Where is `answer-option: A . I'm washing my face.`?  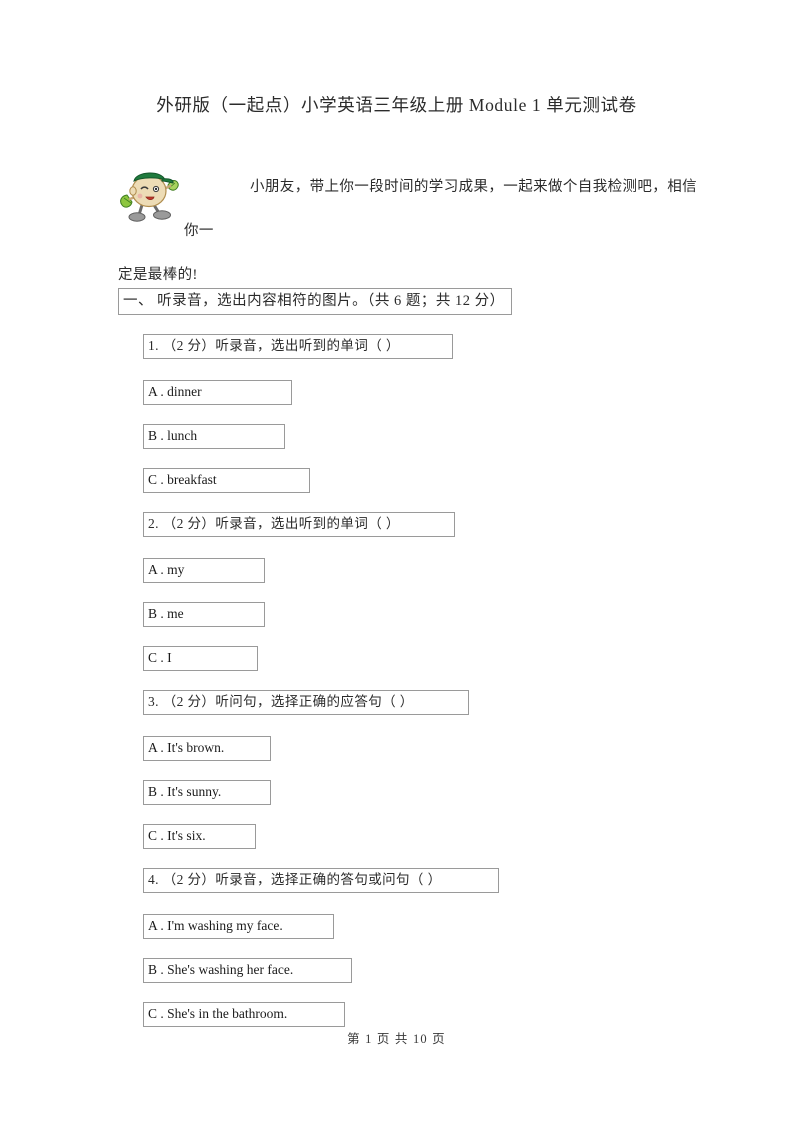 answer-option: A . I'm washing my face. is located at coordinates (238, 926).